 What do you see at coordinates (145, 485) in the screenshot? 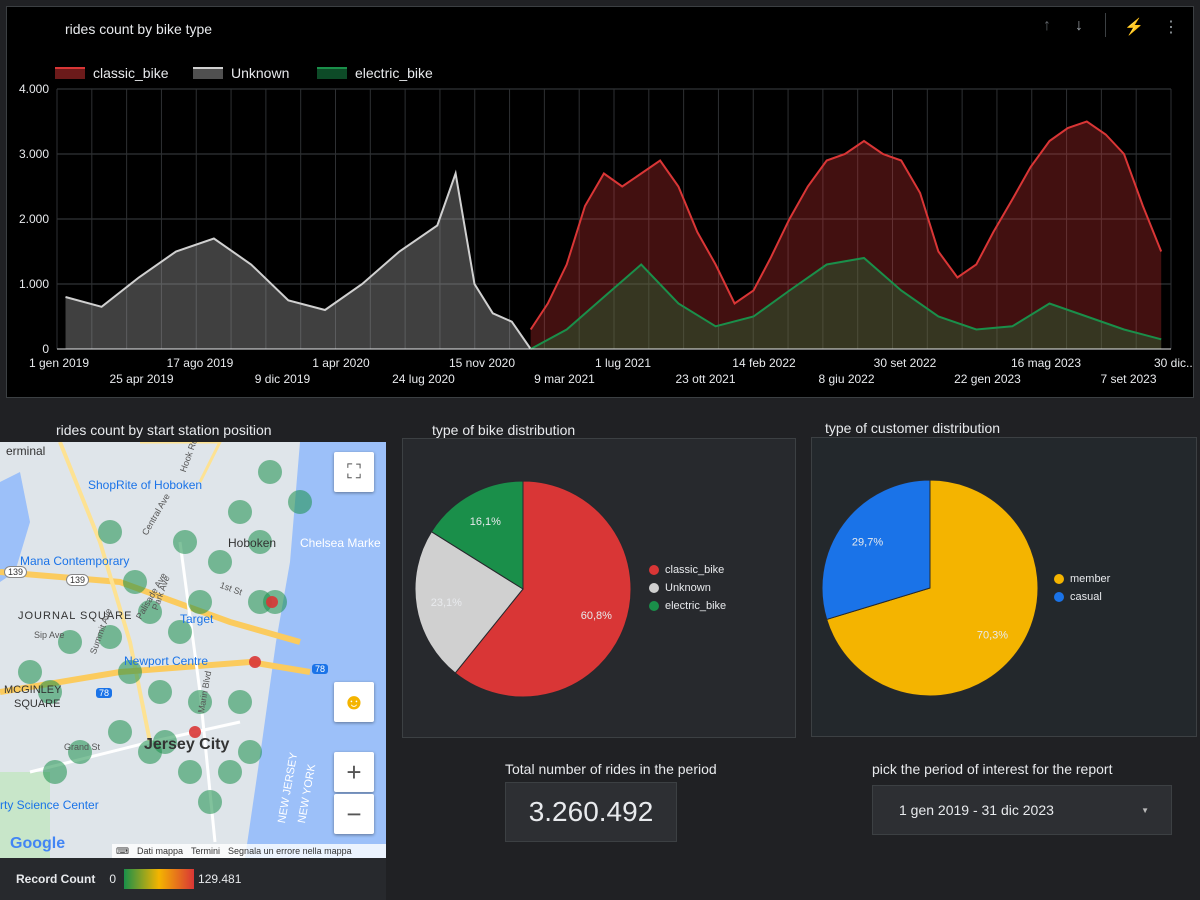
I see `map-label-shoprite: ShopRite of Hoboken` at bounding box center [145, 485].